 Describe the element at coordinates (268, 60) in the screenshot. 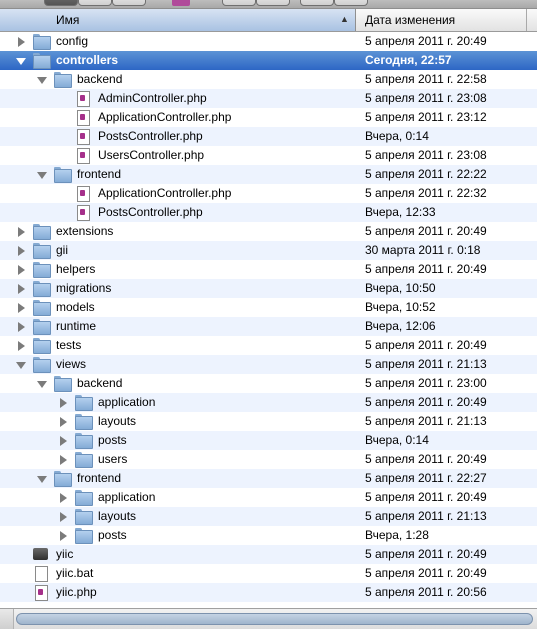

I see `file-row: controllers Сегодня, 22:57` at that location.